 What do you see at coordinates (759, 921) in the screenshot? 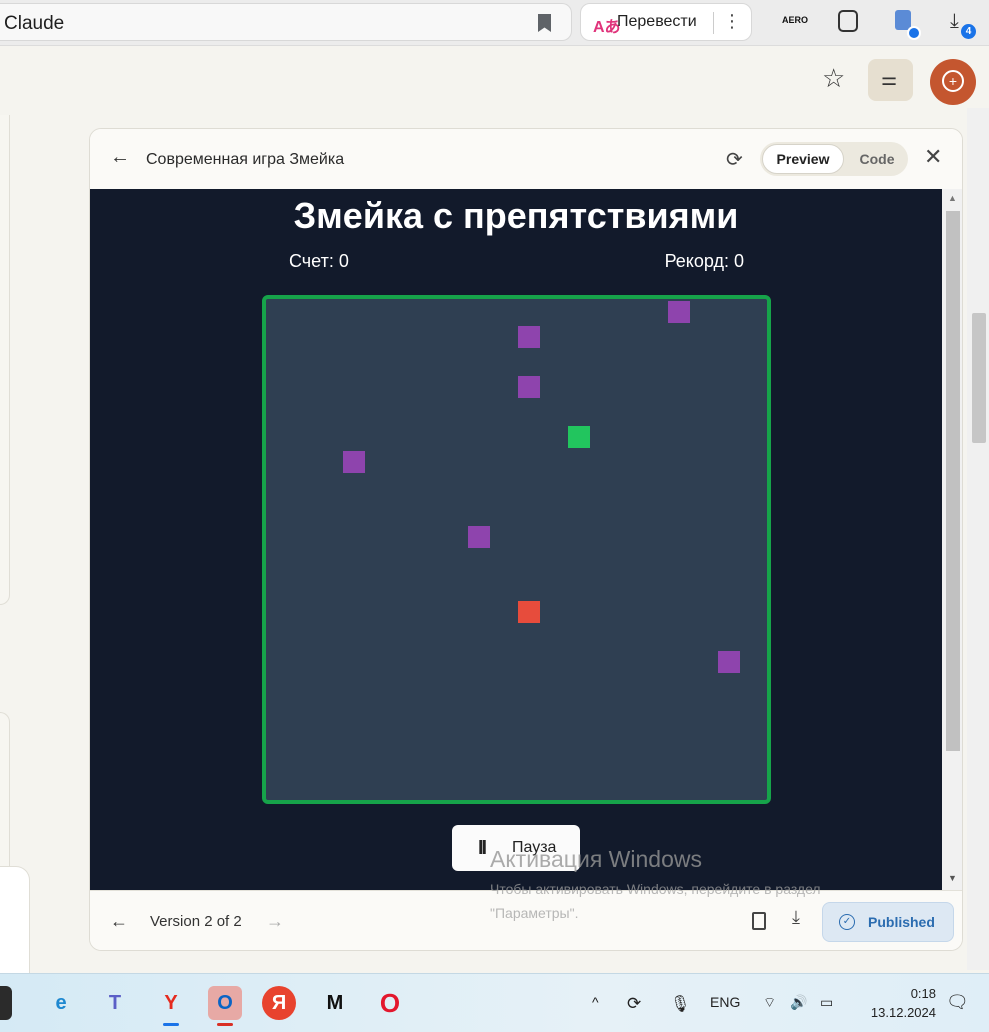
I see `copy-icon` at bounding box center [759, 921].